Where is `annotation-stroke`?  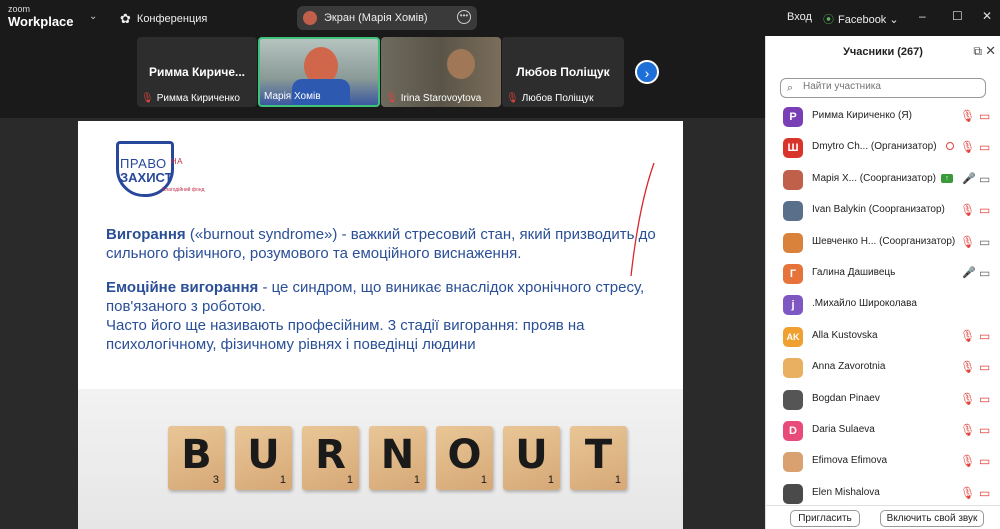
annotation-stroke is located at coordinates (642, 219).